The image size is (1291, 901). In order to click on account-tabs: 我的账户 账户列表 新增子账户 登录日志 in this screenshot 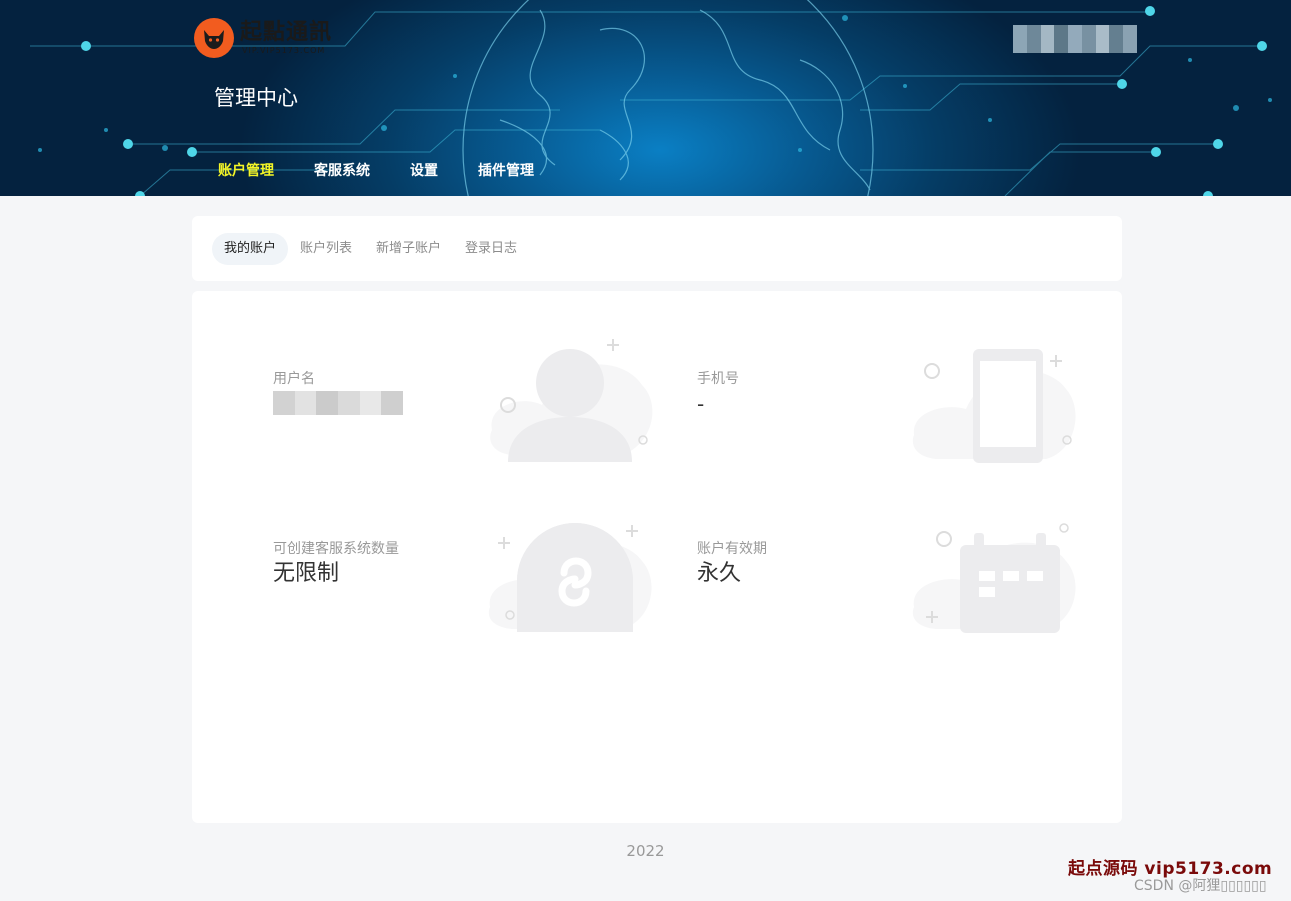, I will do `click(370, 249)`.